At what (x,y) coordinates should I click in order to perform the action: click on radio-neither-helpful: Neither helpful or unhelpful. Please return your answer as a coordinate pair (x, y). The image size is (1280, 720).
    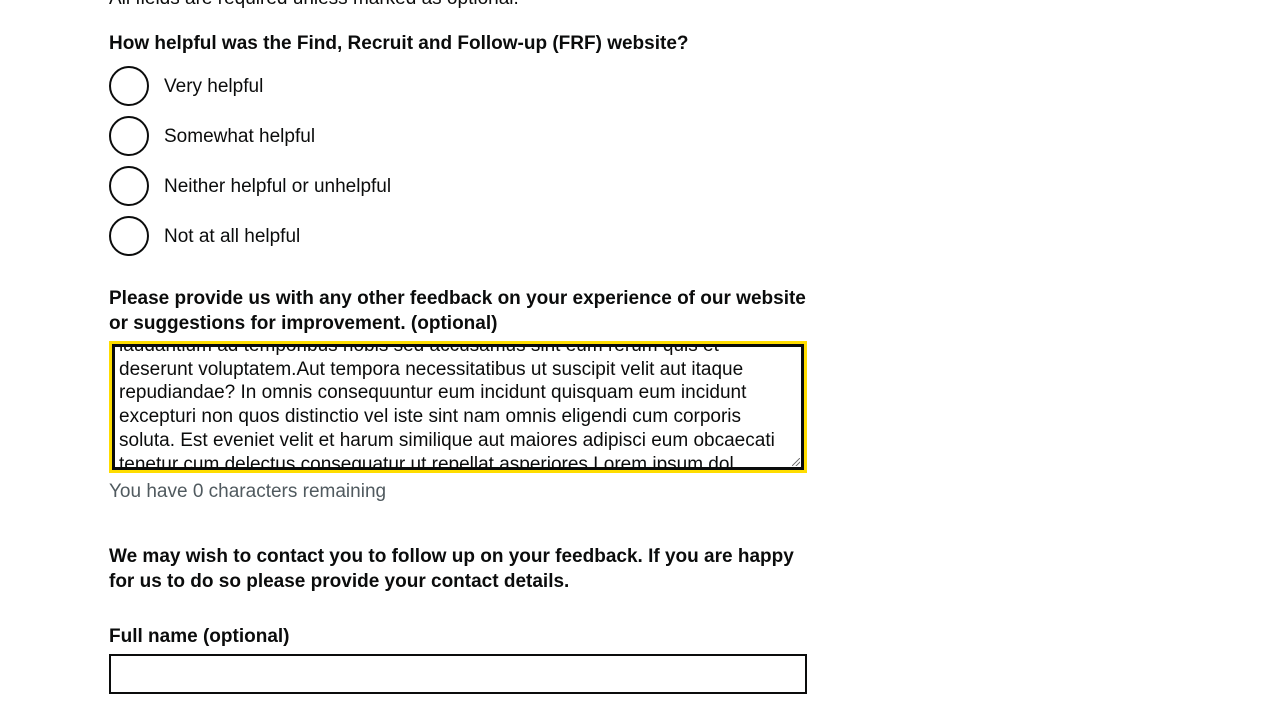
    Looking at the image, I should click on (250, 186).